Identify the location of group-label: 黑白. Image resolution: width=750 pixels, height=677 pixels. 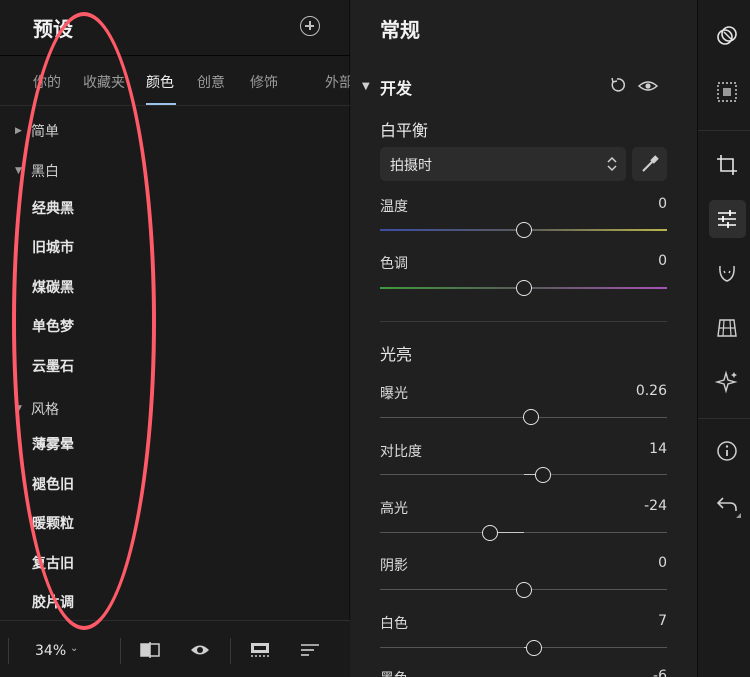
(45, 172).